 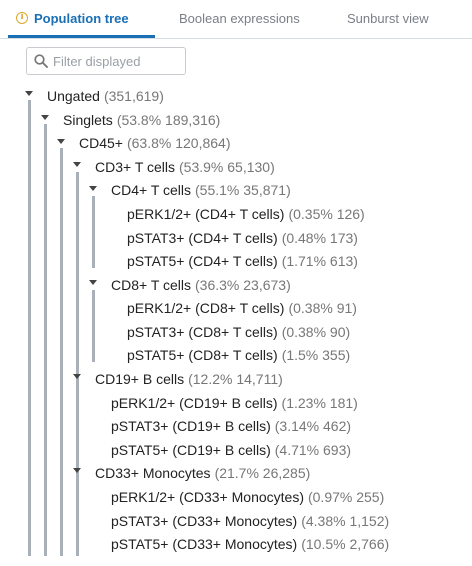 What do you see at coordinates (388, 18) in the screenshot?
I see `tab-sunburst-view: Sunburst view` at bounding box center [388, 18].